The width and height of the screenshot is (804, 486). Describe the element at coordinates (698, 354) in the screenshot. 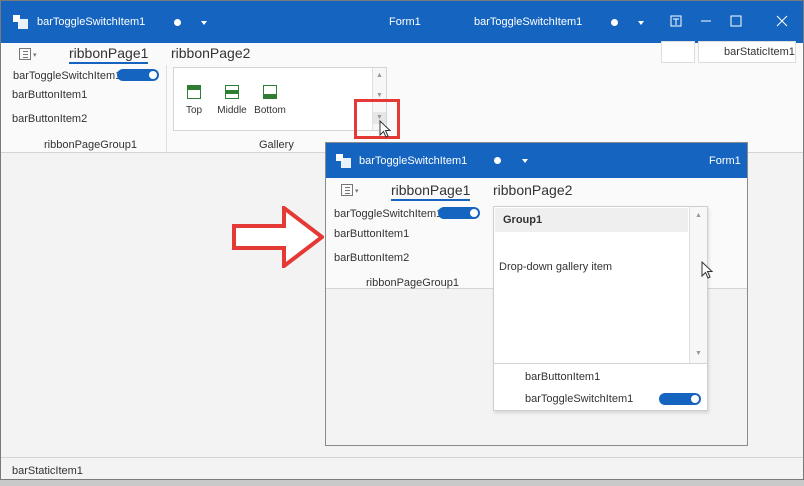

I see `scroll-down-icon: ▼` at that location.